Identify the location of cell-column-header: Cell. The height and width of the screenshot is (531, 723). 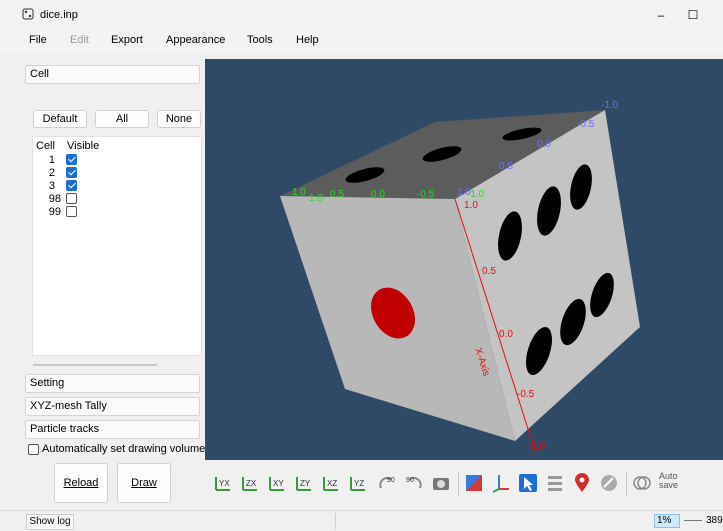
(45, 146).